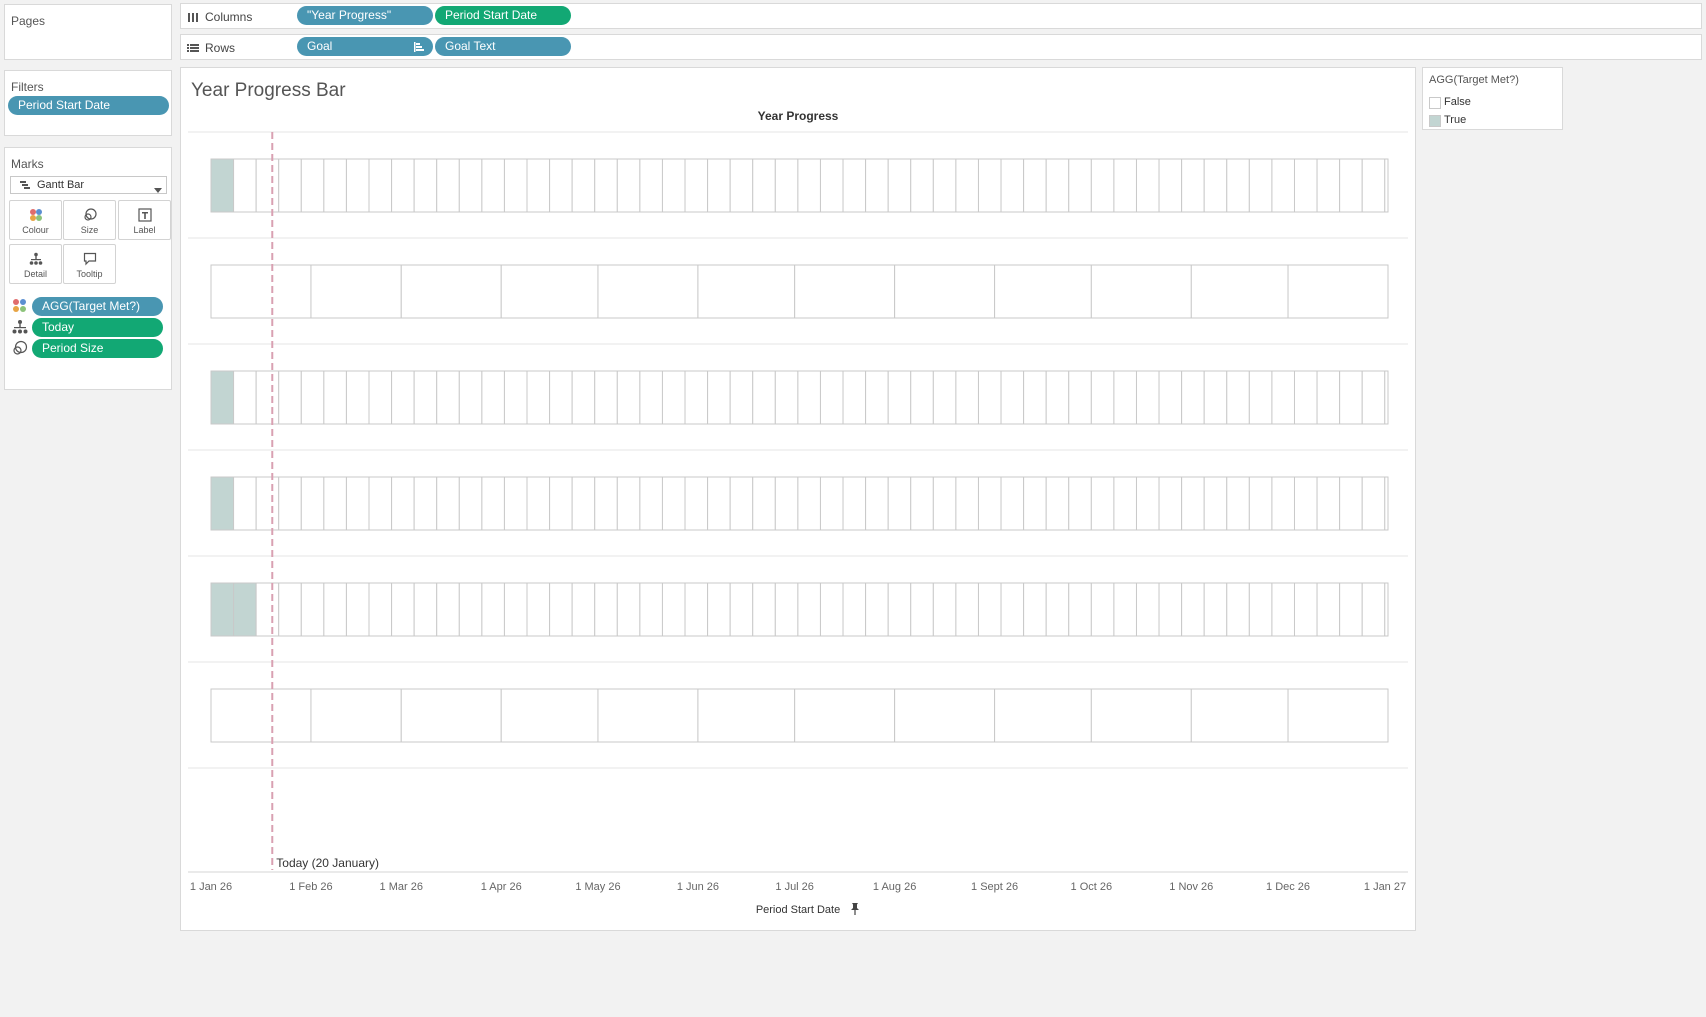  I want to click on view-title: Year Progress Bar, so click(268, 90).